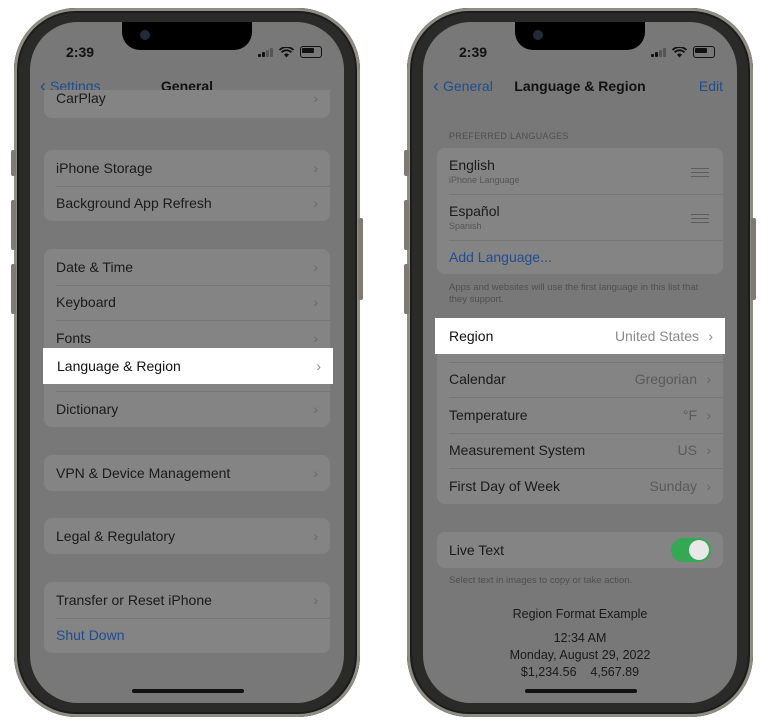 This screenshot has height=725, width=768. I want to click on setting-value: °F, so click(689, 414).